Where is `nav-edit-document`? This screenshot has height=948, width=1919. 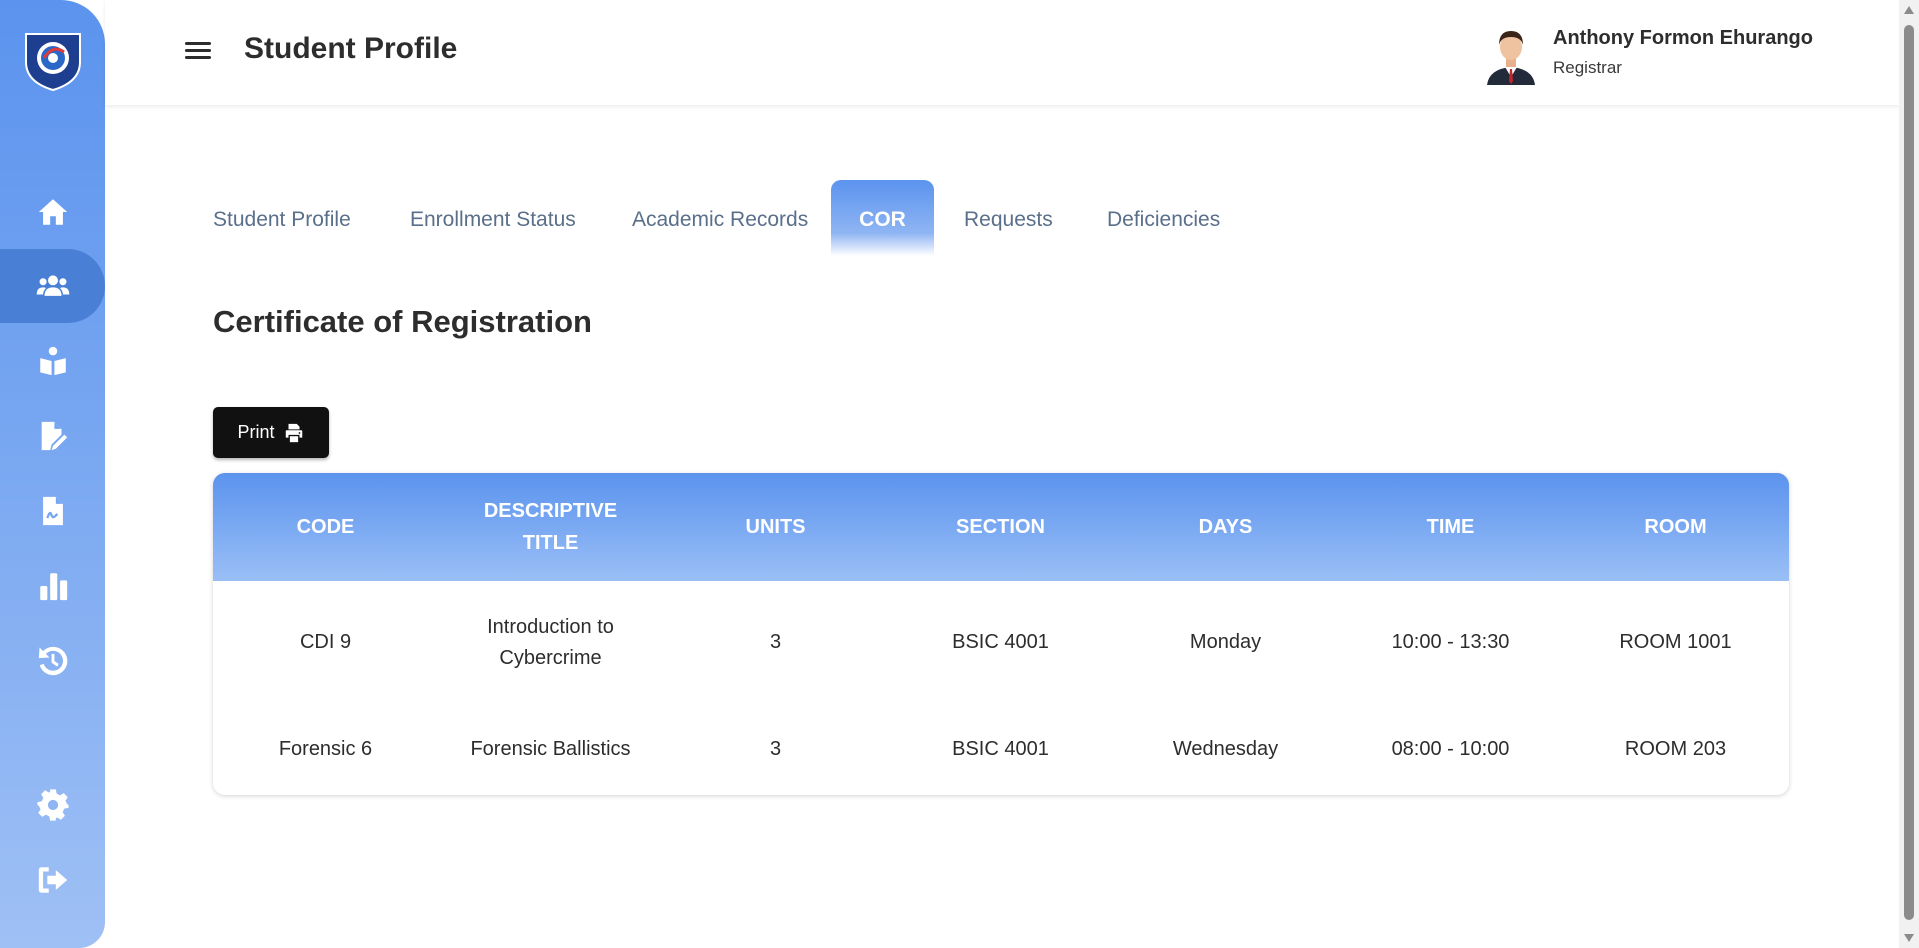
nav-edit-document is located at coordinates (52, 436).